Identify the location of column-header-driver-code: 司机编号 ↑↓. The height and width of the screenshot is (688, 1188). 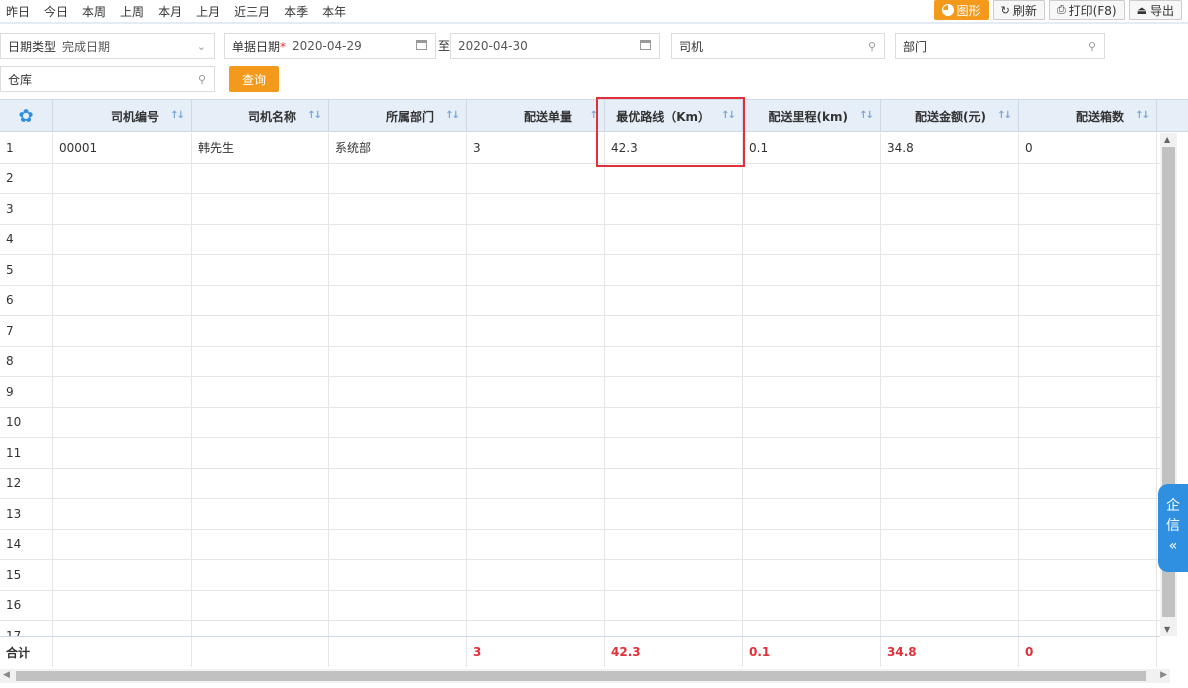
(122, 116).